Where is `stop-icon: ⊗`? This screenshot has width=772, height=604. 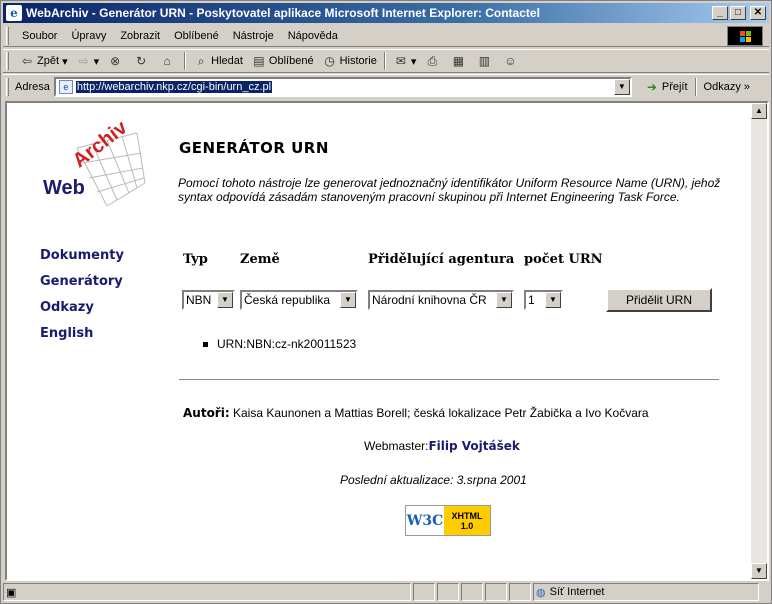 stop-icon: ⊗ is located at coordinates (115, 61).